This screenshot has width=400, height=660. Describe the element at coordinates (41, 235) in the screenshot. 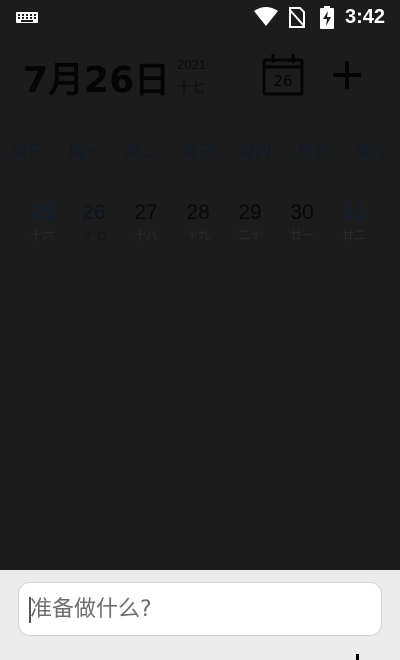

I see `day-lunar: 十六` at that location.